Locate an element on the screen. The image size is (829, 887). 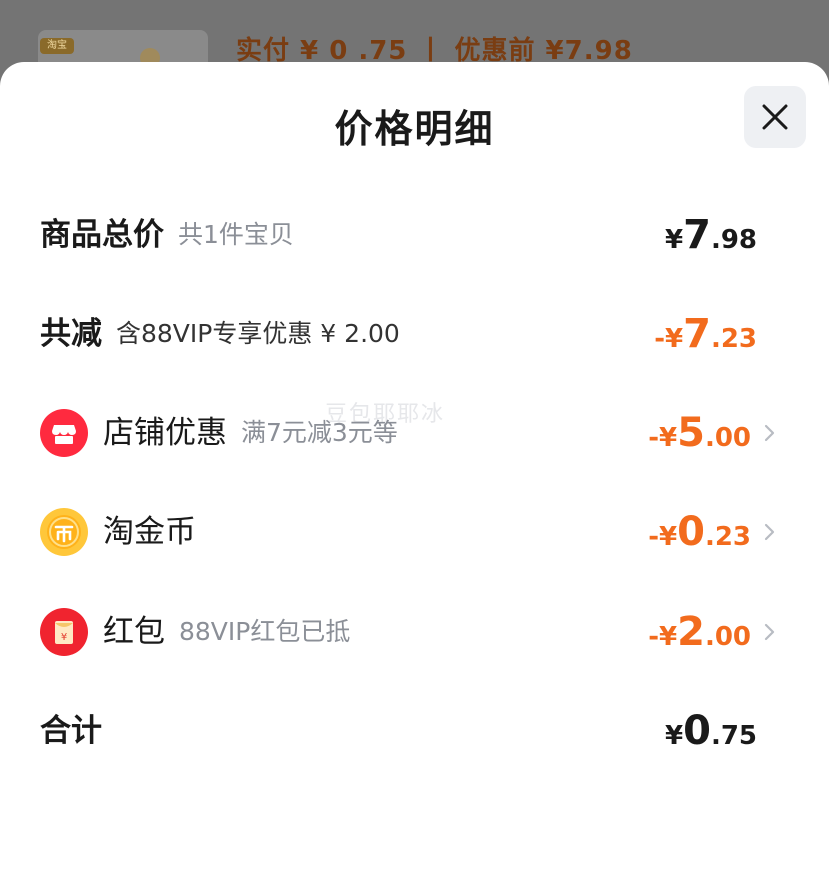
row-sublabel: 88VIP红包已抵 is located at coordinates (265, 631).